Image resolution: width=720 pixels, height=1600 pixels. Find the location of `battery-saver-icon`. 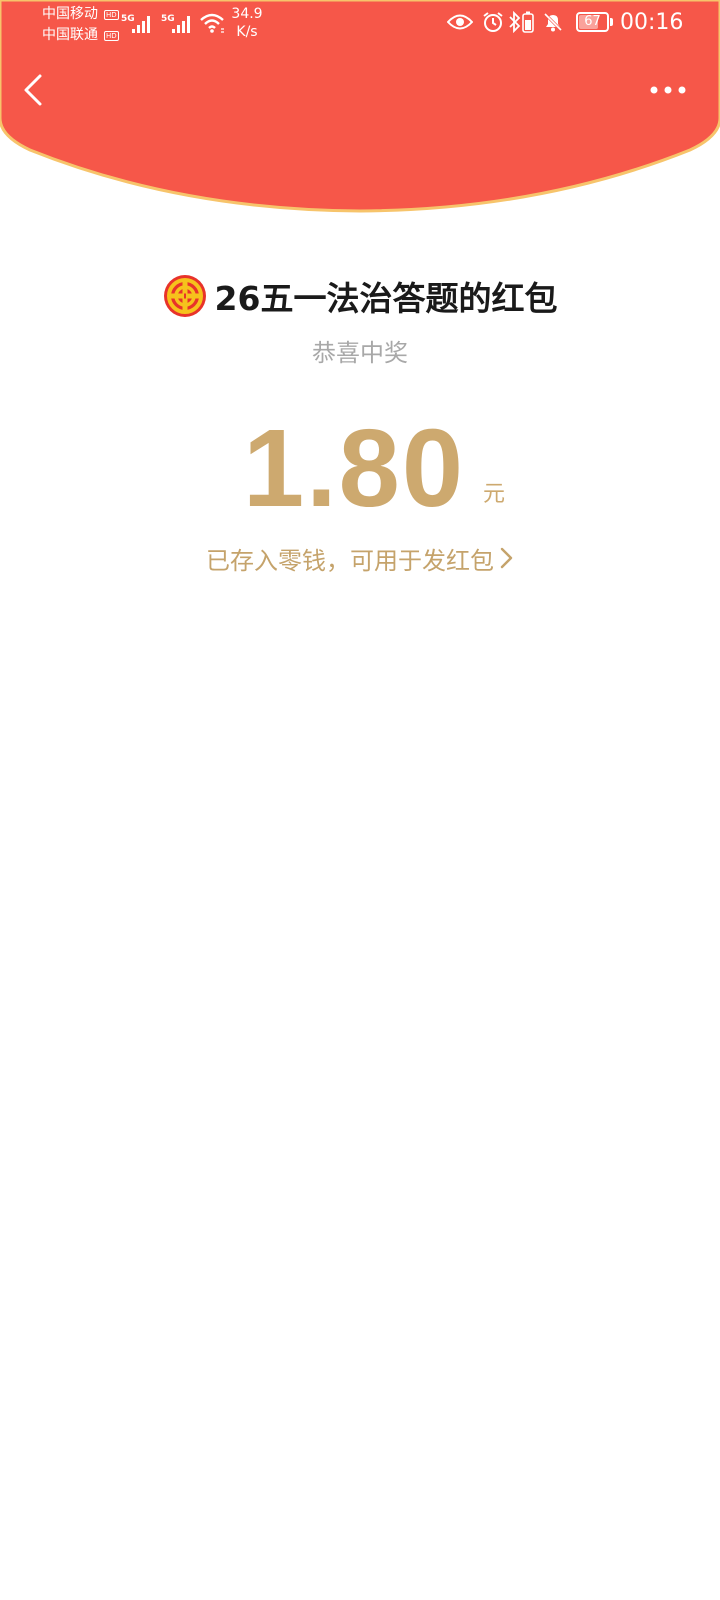

battery-saver-icon is located at coordinates (528, 22).